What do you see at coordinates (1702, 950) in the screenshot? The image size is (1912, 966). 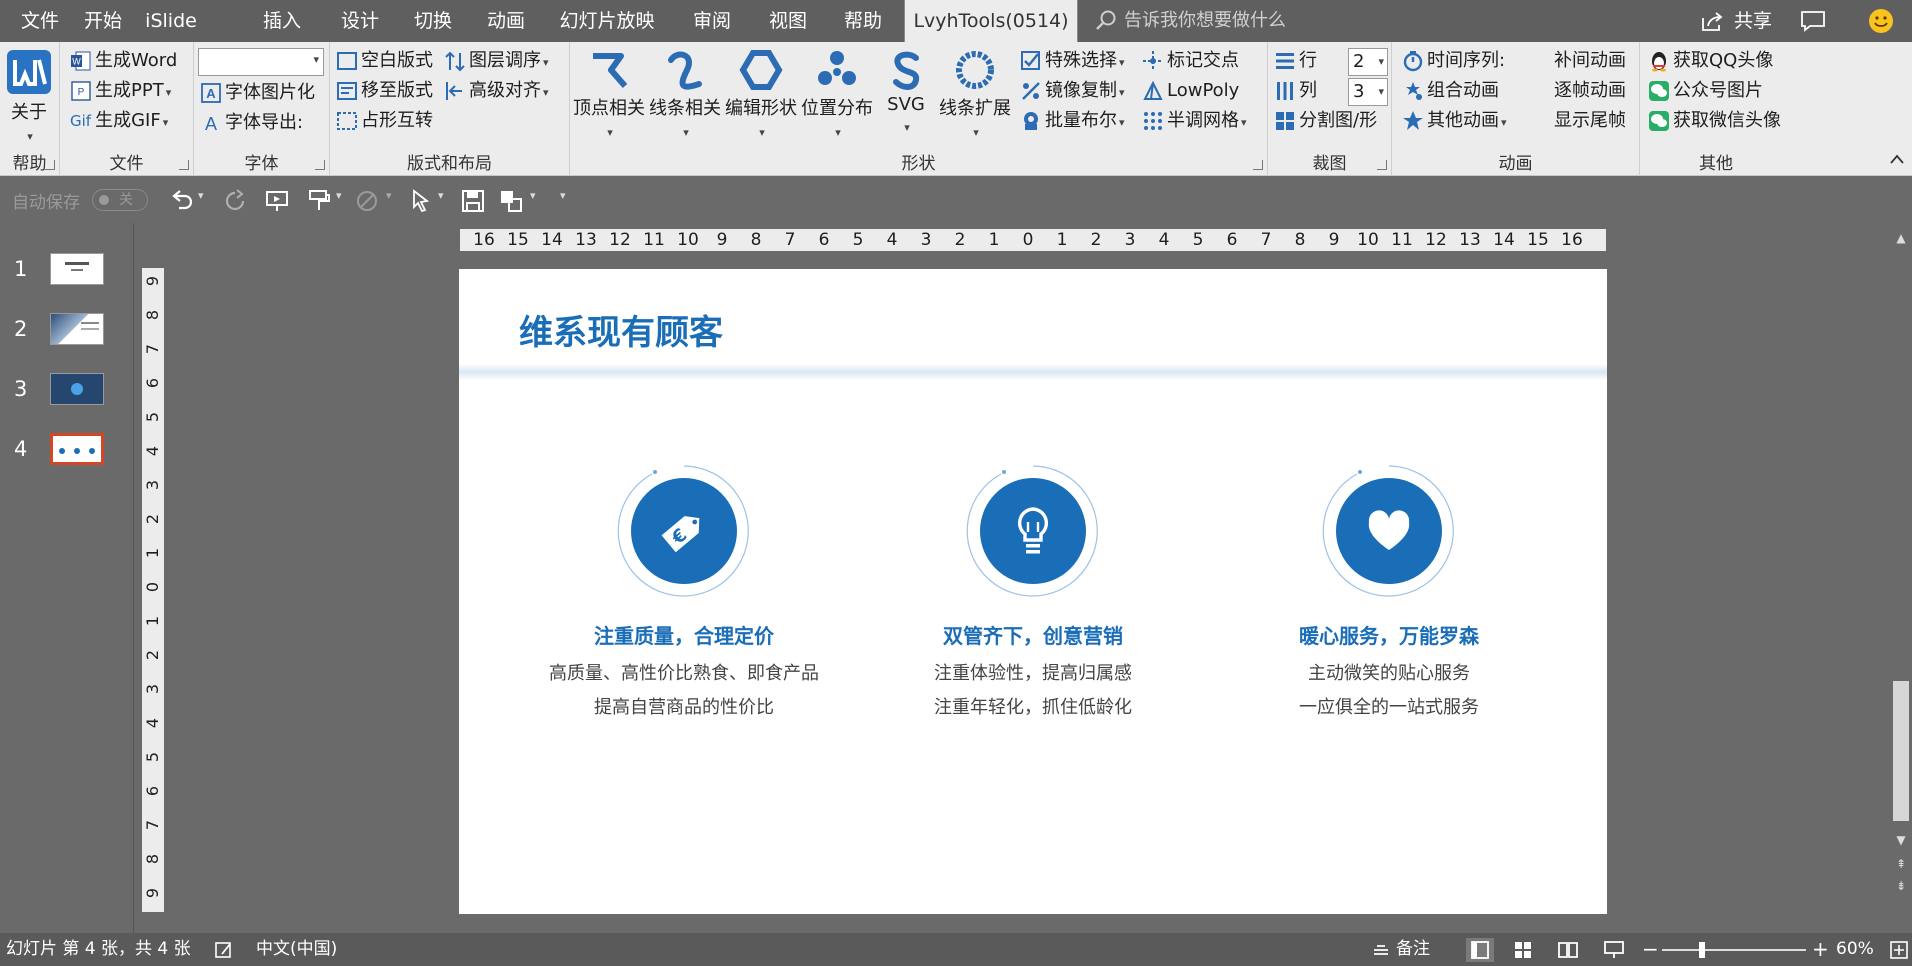 I see `zoom-slider-thumb` at bounding box center [1702, 950].